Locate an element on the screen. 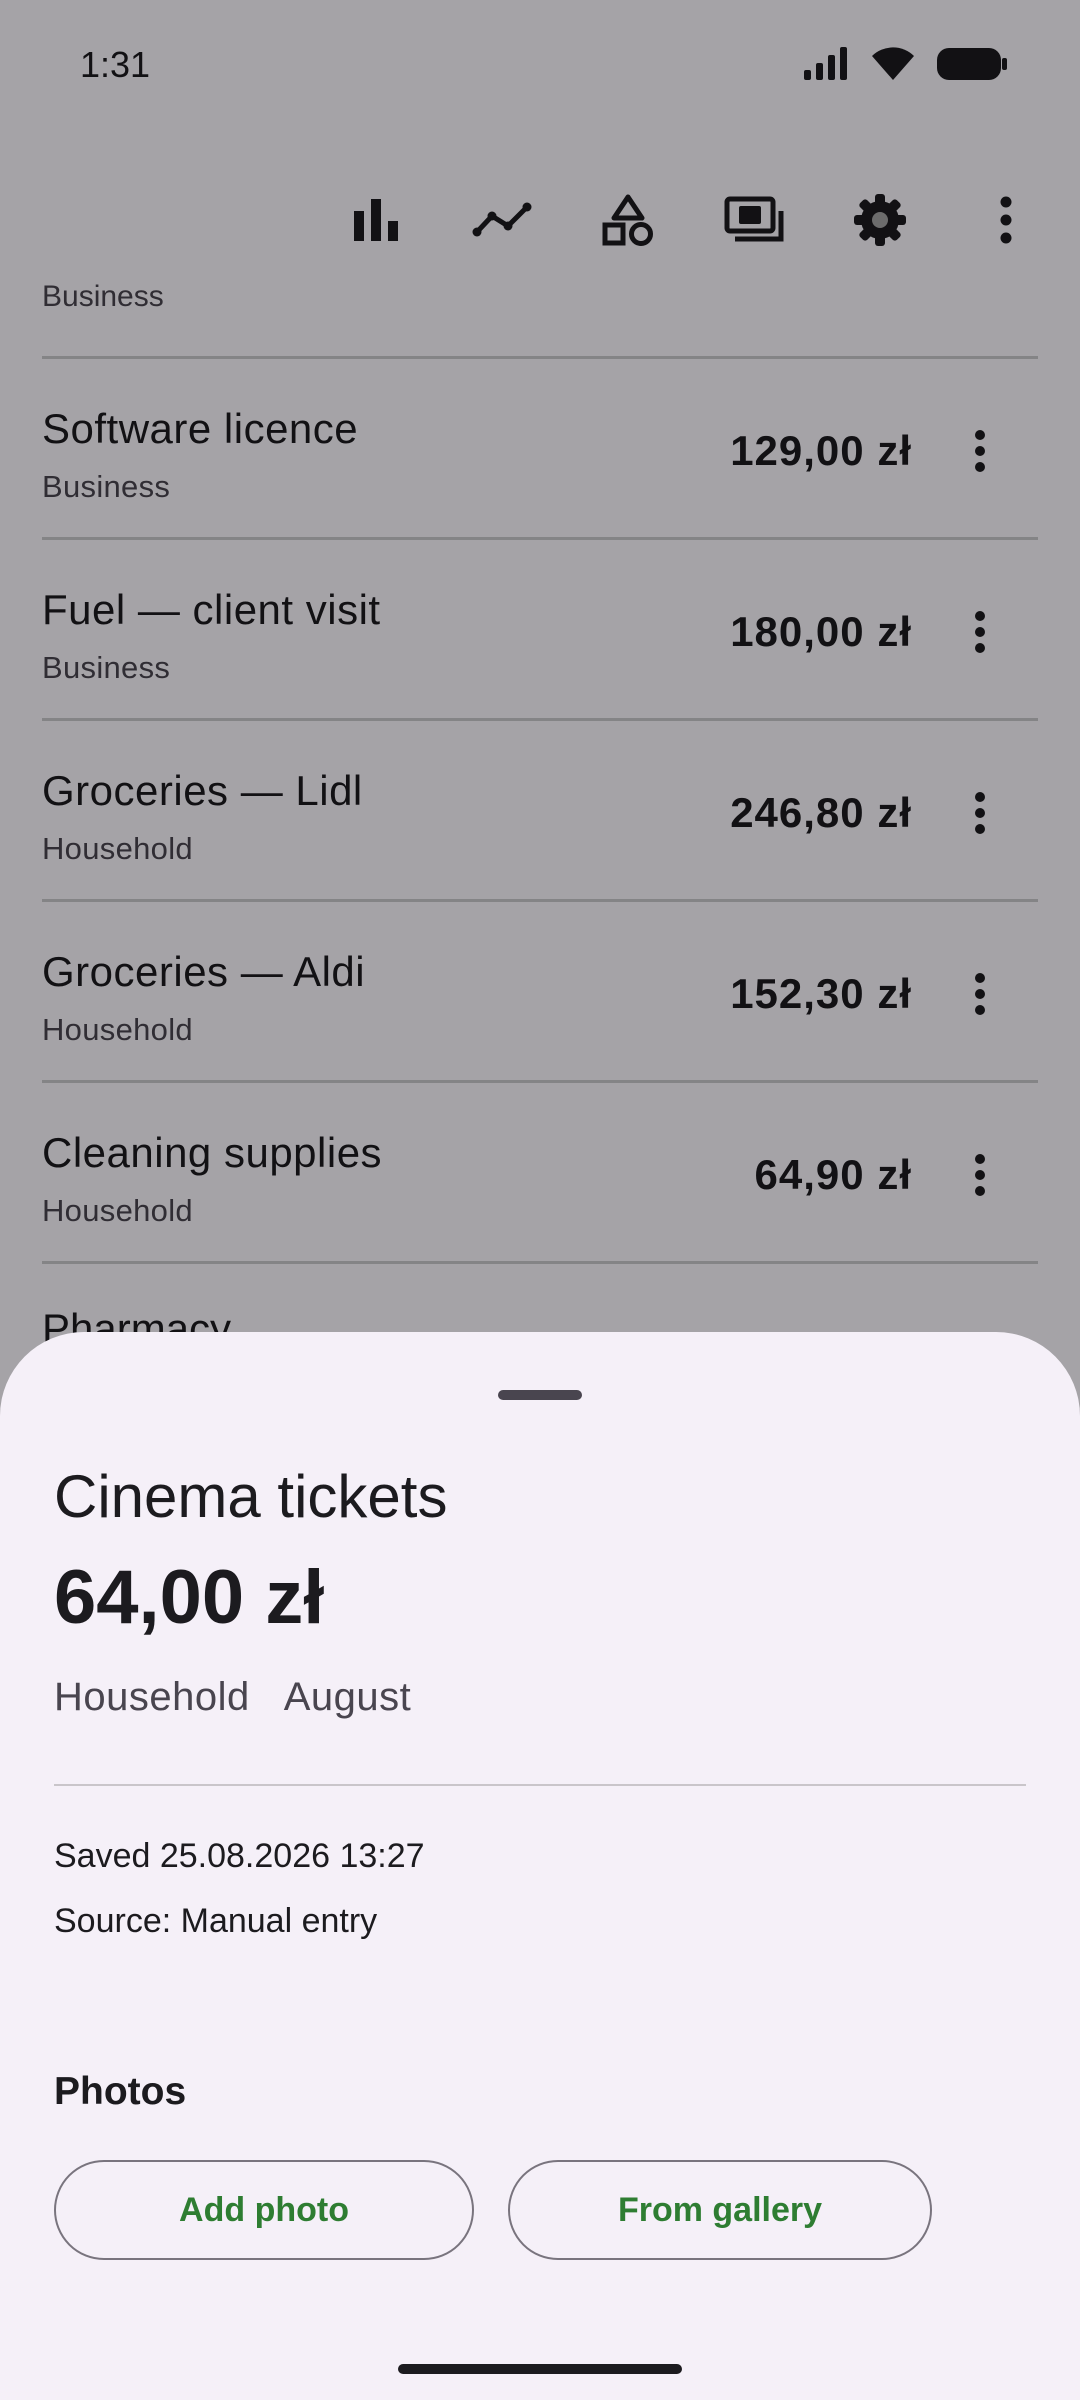  sheet-category: Household is located at coordinates (152, 1697).